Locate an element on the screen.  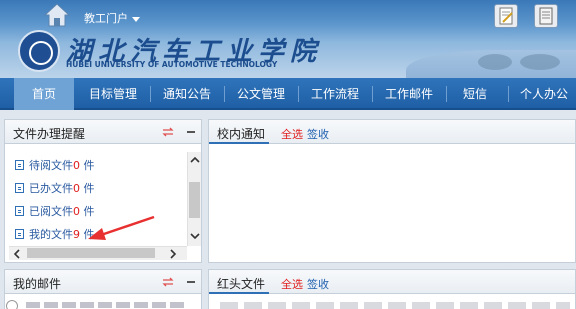
panel-title: 文件办理提醒 is located at coordinates (49, 134).